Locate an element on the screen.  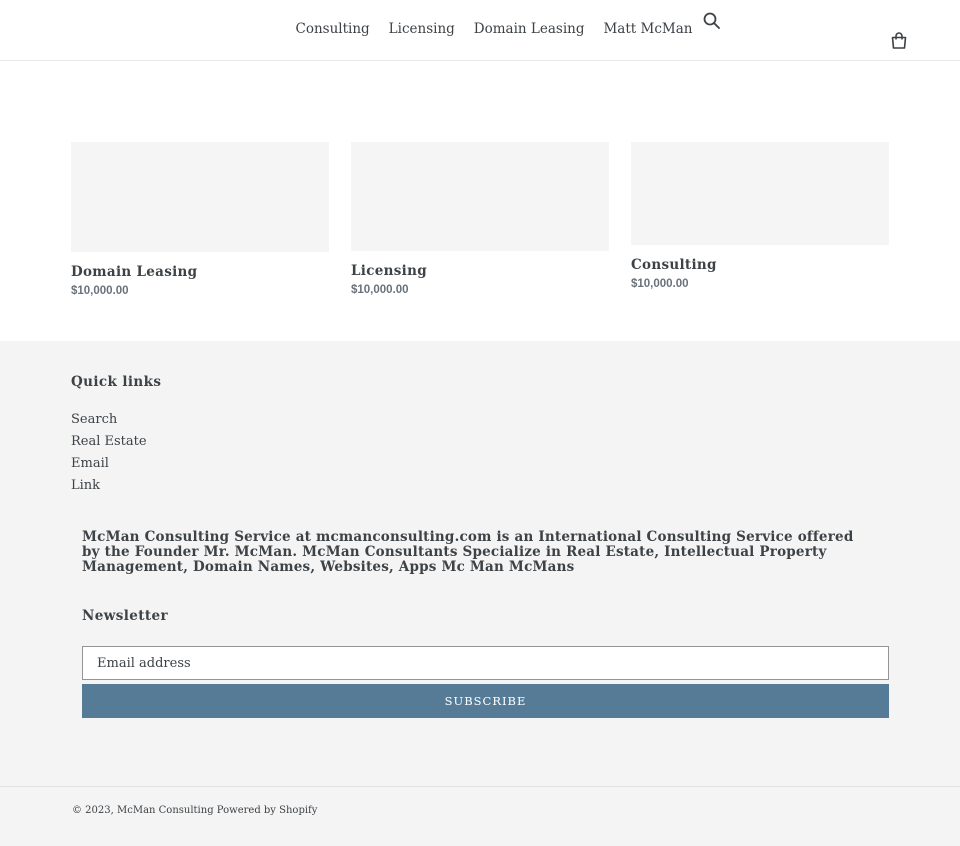
quick-links-title: Quick links is located at coordinates (116, 382).